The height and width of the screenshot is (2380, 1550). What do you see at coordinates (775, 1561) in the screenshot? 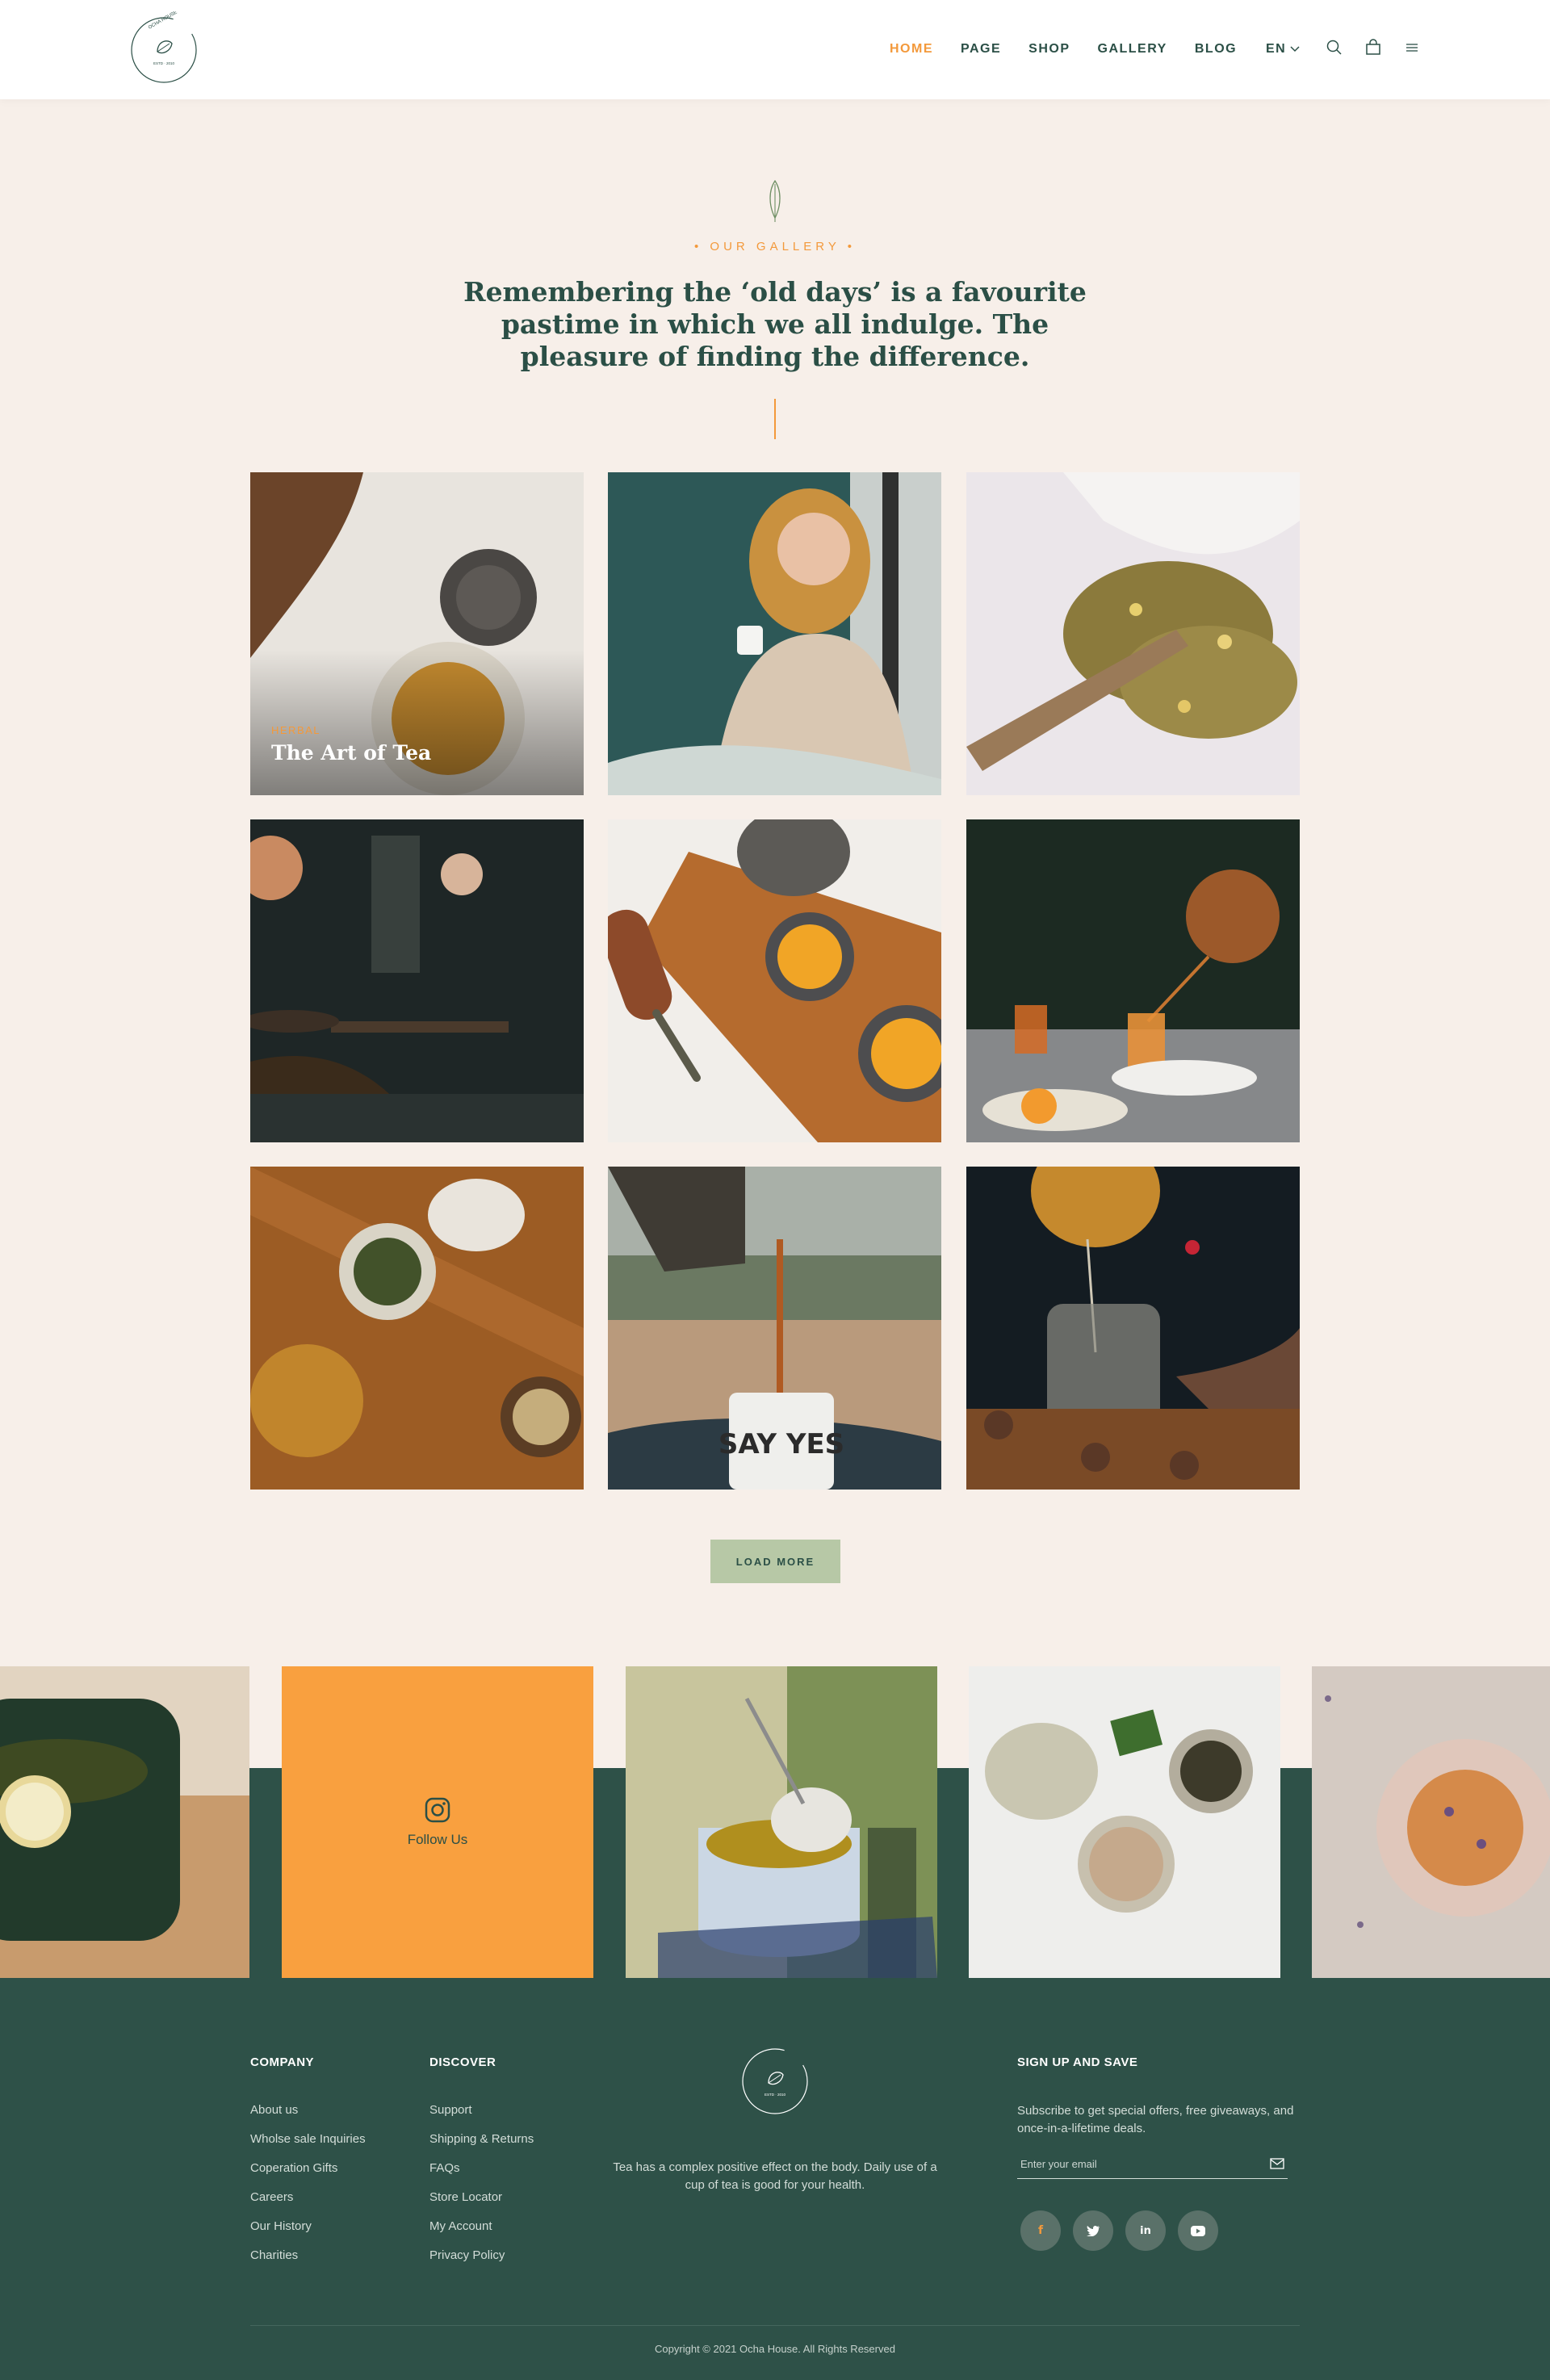
I see `load-more-button: LOAD MORE` at bounding box center [775, 1561].